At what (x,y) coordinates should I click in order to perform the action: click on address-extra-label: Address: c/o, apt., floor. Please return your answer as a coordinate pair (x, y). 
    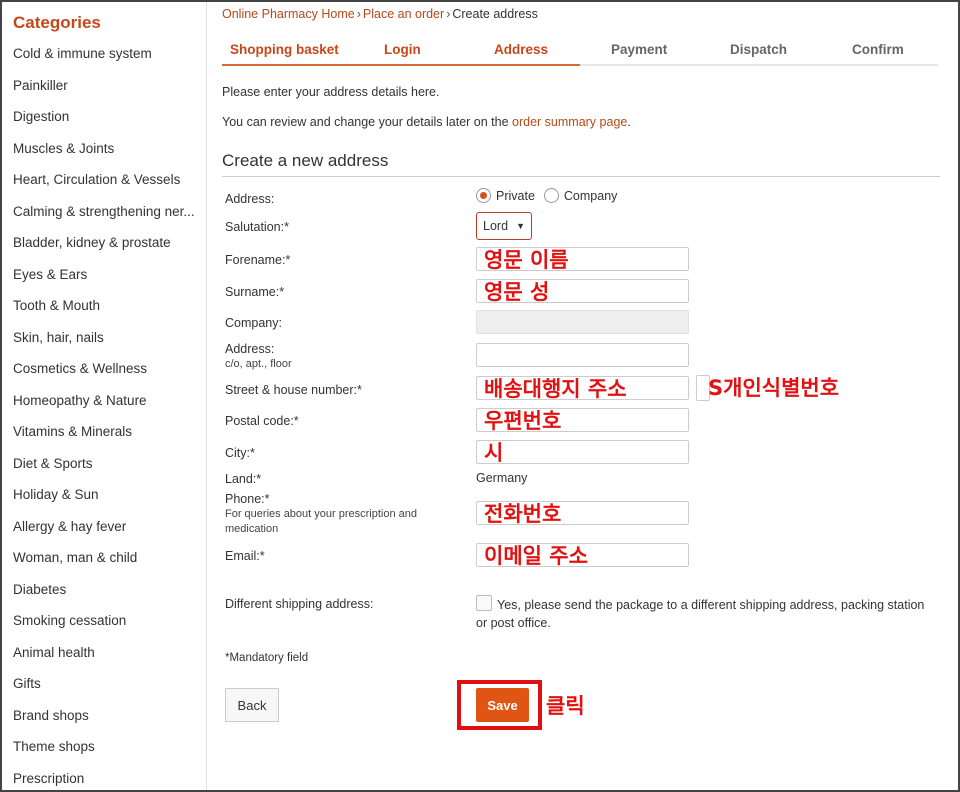
    Looking at the image, I should click on (258, 357).